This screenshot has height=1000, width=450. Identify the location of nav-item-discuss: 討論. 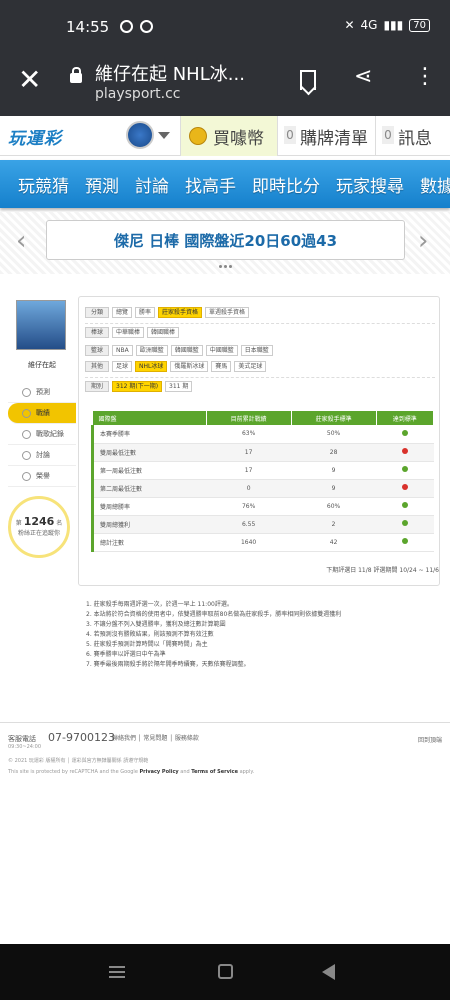
(152, 184).